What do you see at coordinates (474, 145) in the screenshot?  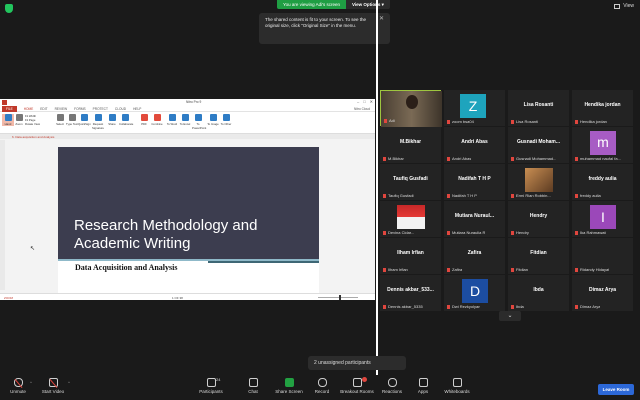 I see `participant-tile: Andri Abas Andri Abas` at bounding box center [474, 145].